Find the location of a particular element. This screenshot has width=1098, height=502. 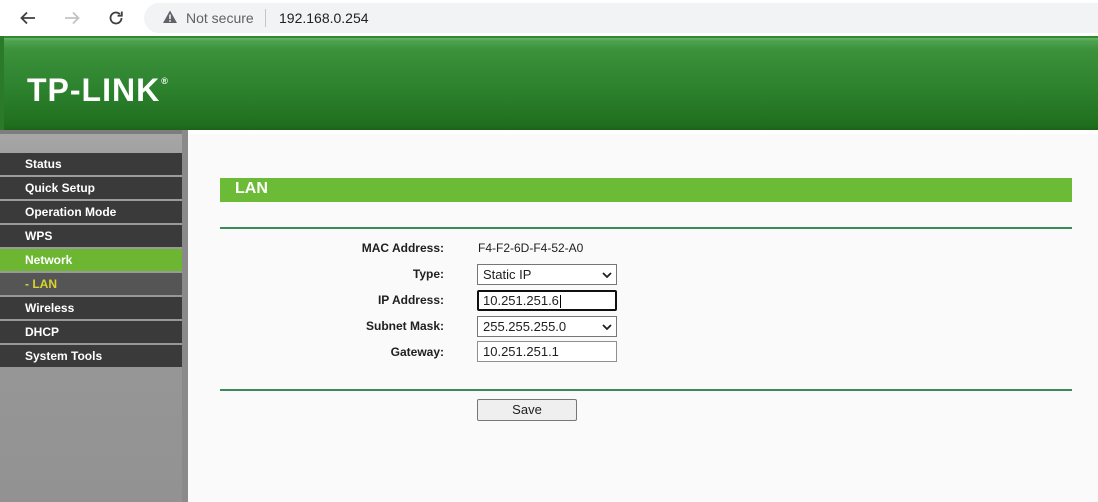

banner-top-line is located at coordinates (549, 37).